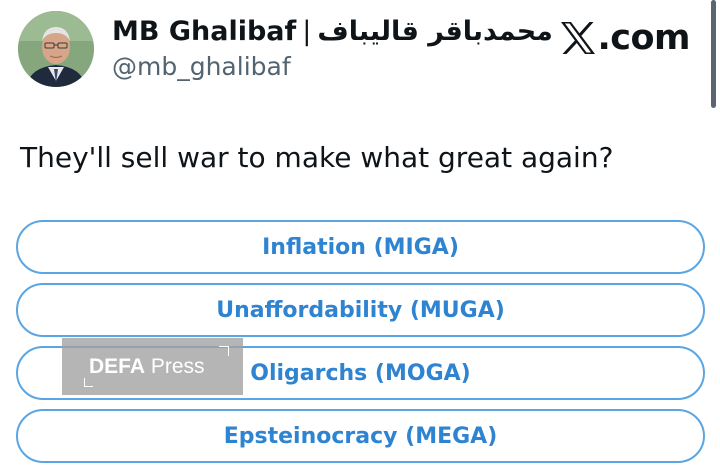 Image resolution: width=720 pixels, height=471 pixels. I want to click on poll-option-inflation: Inflation (MIGA), so click(360, 247).